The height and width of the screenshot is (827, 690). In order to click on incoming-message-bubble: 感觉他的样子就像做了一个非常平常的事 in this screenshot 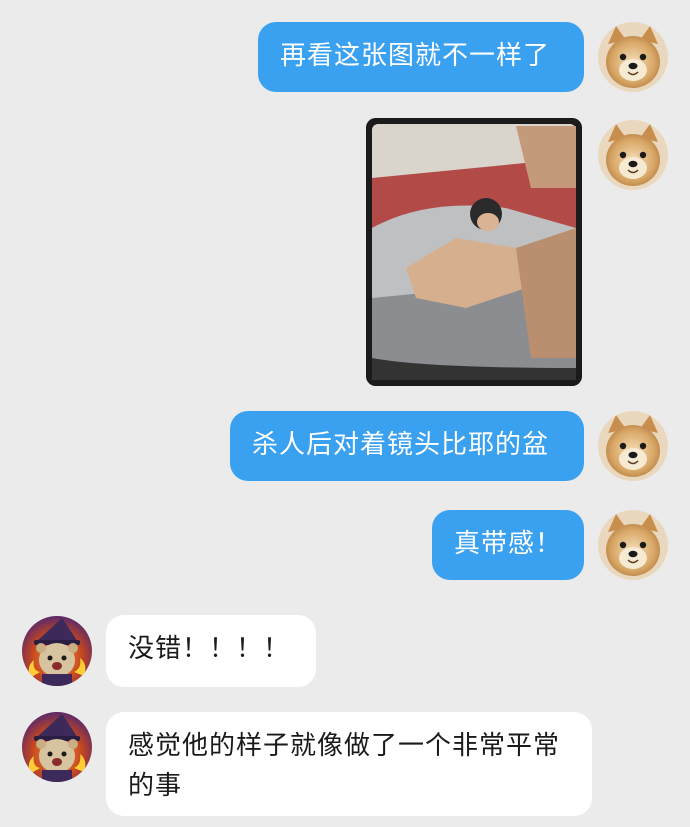, I will do `click(349, 764)`.